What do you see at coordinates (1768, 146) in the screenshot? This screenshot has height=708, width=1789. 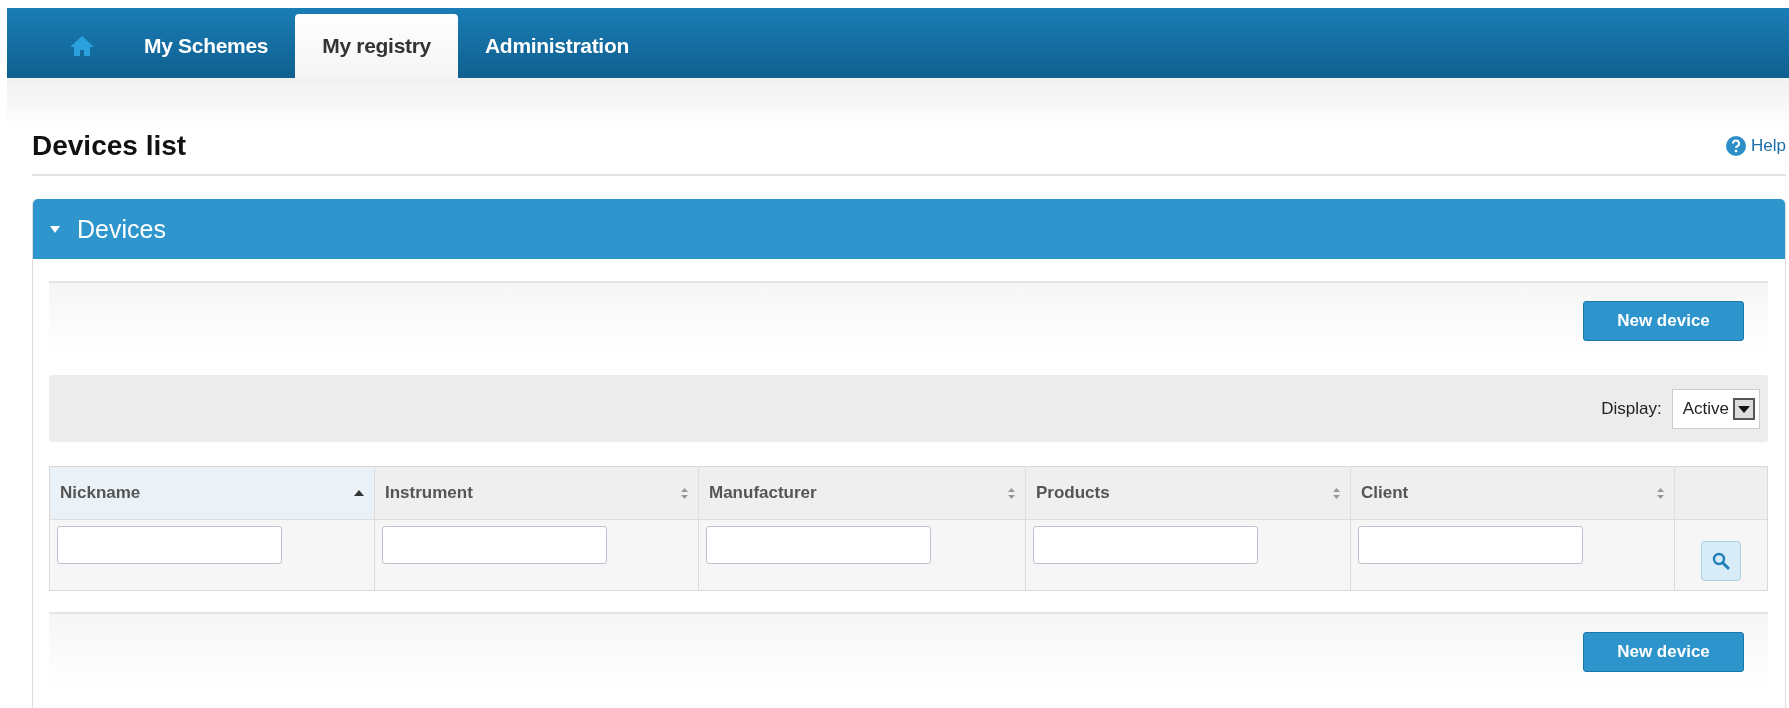 I see `help-link-text: Help` at bounding box center [1768, 146].